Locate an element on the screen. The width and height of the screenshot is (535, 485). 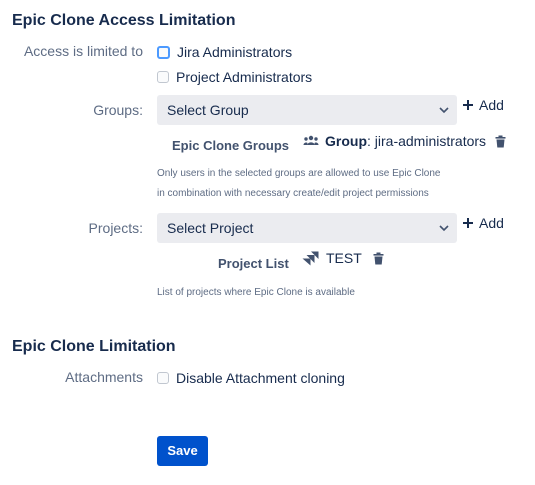
groups-list-title: Epic Clone Groups is located at coordinates (231, 145).